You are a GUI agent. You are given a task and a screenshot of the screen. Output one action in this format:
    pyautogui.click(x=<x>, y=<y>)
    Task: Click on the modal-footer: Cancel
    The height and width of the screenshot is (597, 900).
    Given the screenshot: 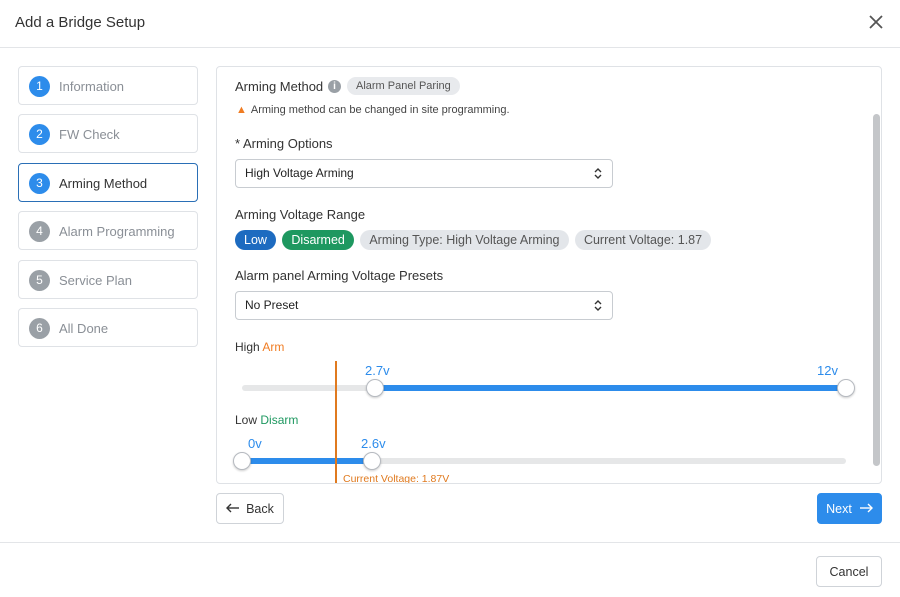 What is the action you would take?
    pyautogui.click(x=450, y=569)
    